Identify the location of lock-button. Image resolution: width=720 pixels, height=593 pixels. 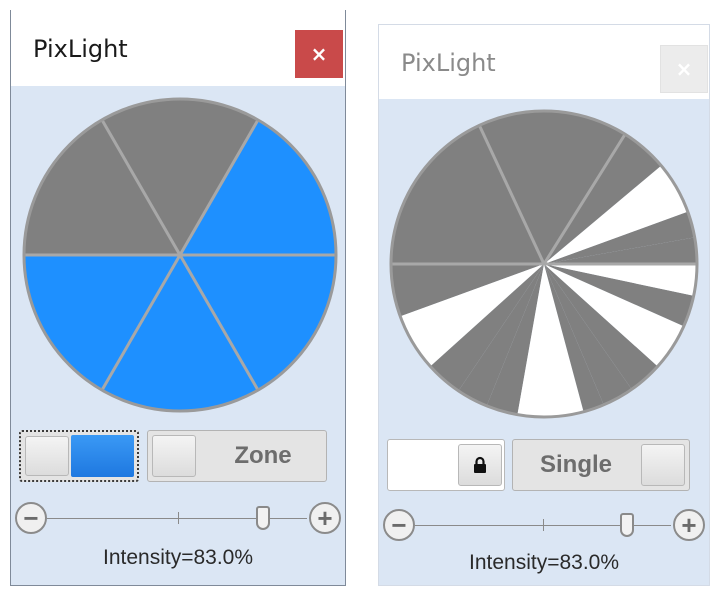
(480, 465).